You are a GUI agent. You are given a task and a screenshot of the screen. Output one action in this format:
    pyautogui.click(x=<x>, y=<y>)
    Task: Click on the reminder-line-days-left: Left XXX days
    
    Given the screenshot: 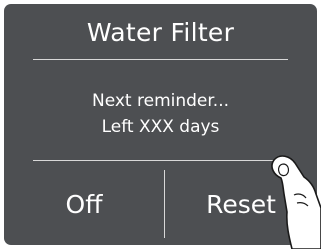 What is the action you would take?
    pyautogui.click(x=160, y=127)
    